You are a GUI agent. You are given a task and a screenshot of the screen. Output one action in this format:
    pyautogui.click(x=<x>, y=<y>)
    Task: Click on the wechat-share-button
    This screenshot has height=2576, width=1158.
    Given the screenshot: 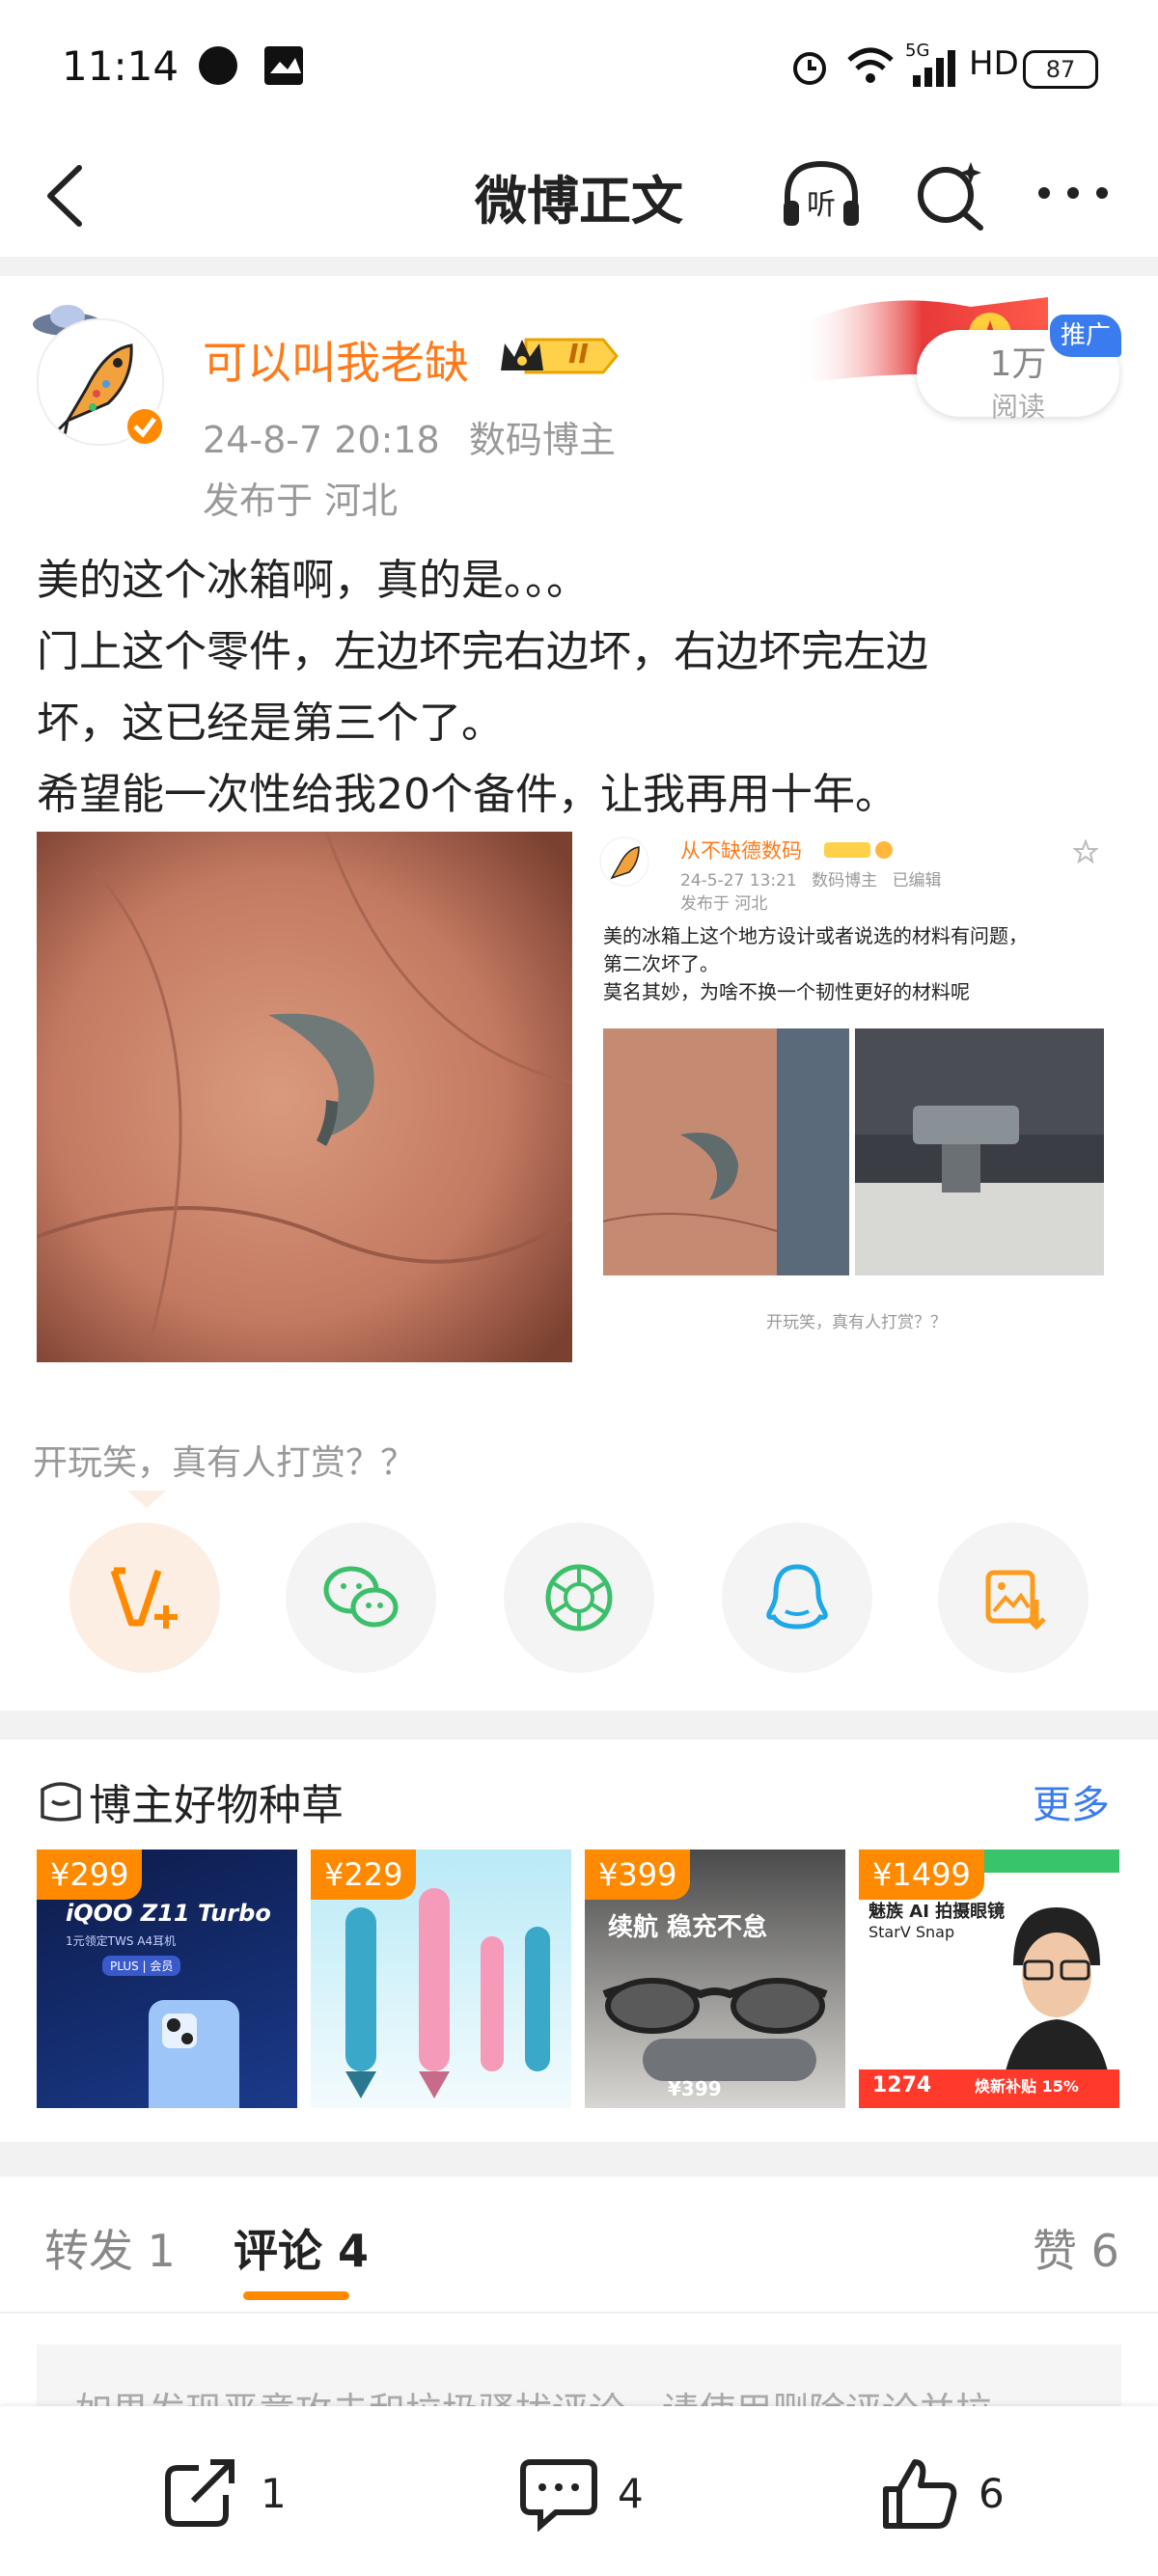 What is the action you would take?
    pyautogui.click(x=361, y=1598)
    